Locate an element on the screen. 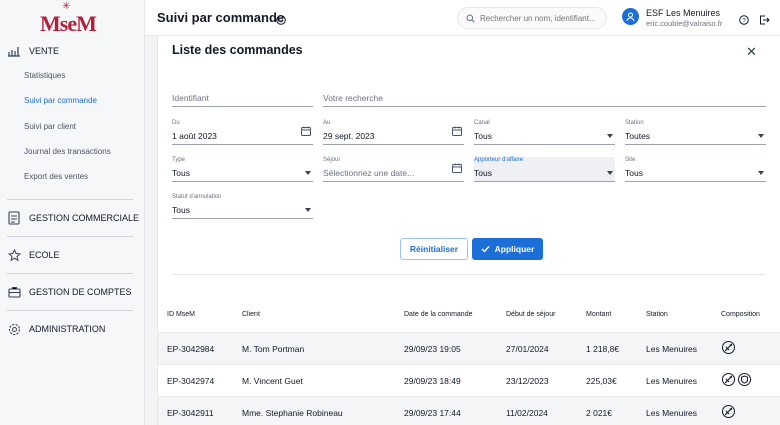  field-label: Du is located at coordinates (176, 123).